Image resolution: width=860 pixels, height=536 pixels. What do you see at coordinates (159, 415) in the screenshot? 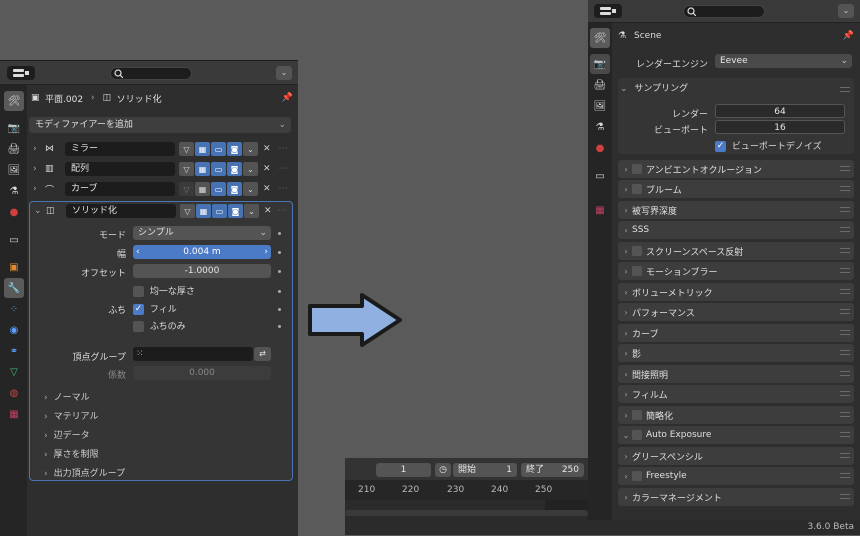
I see `subpanel-materials: › マテリアル` at bounding box center [159, 415].